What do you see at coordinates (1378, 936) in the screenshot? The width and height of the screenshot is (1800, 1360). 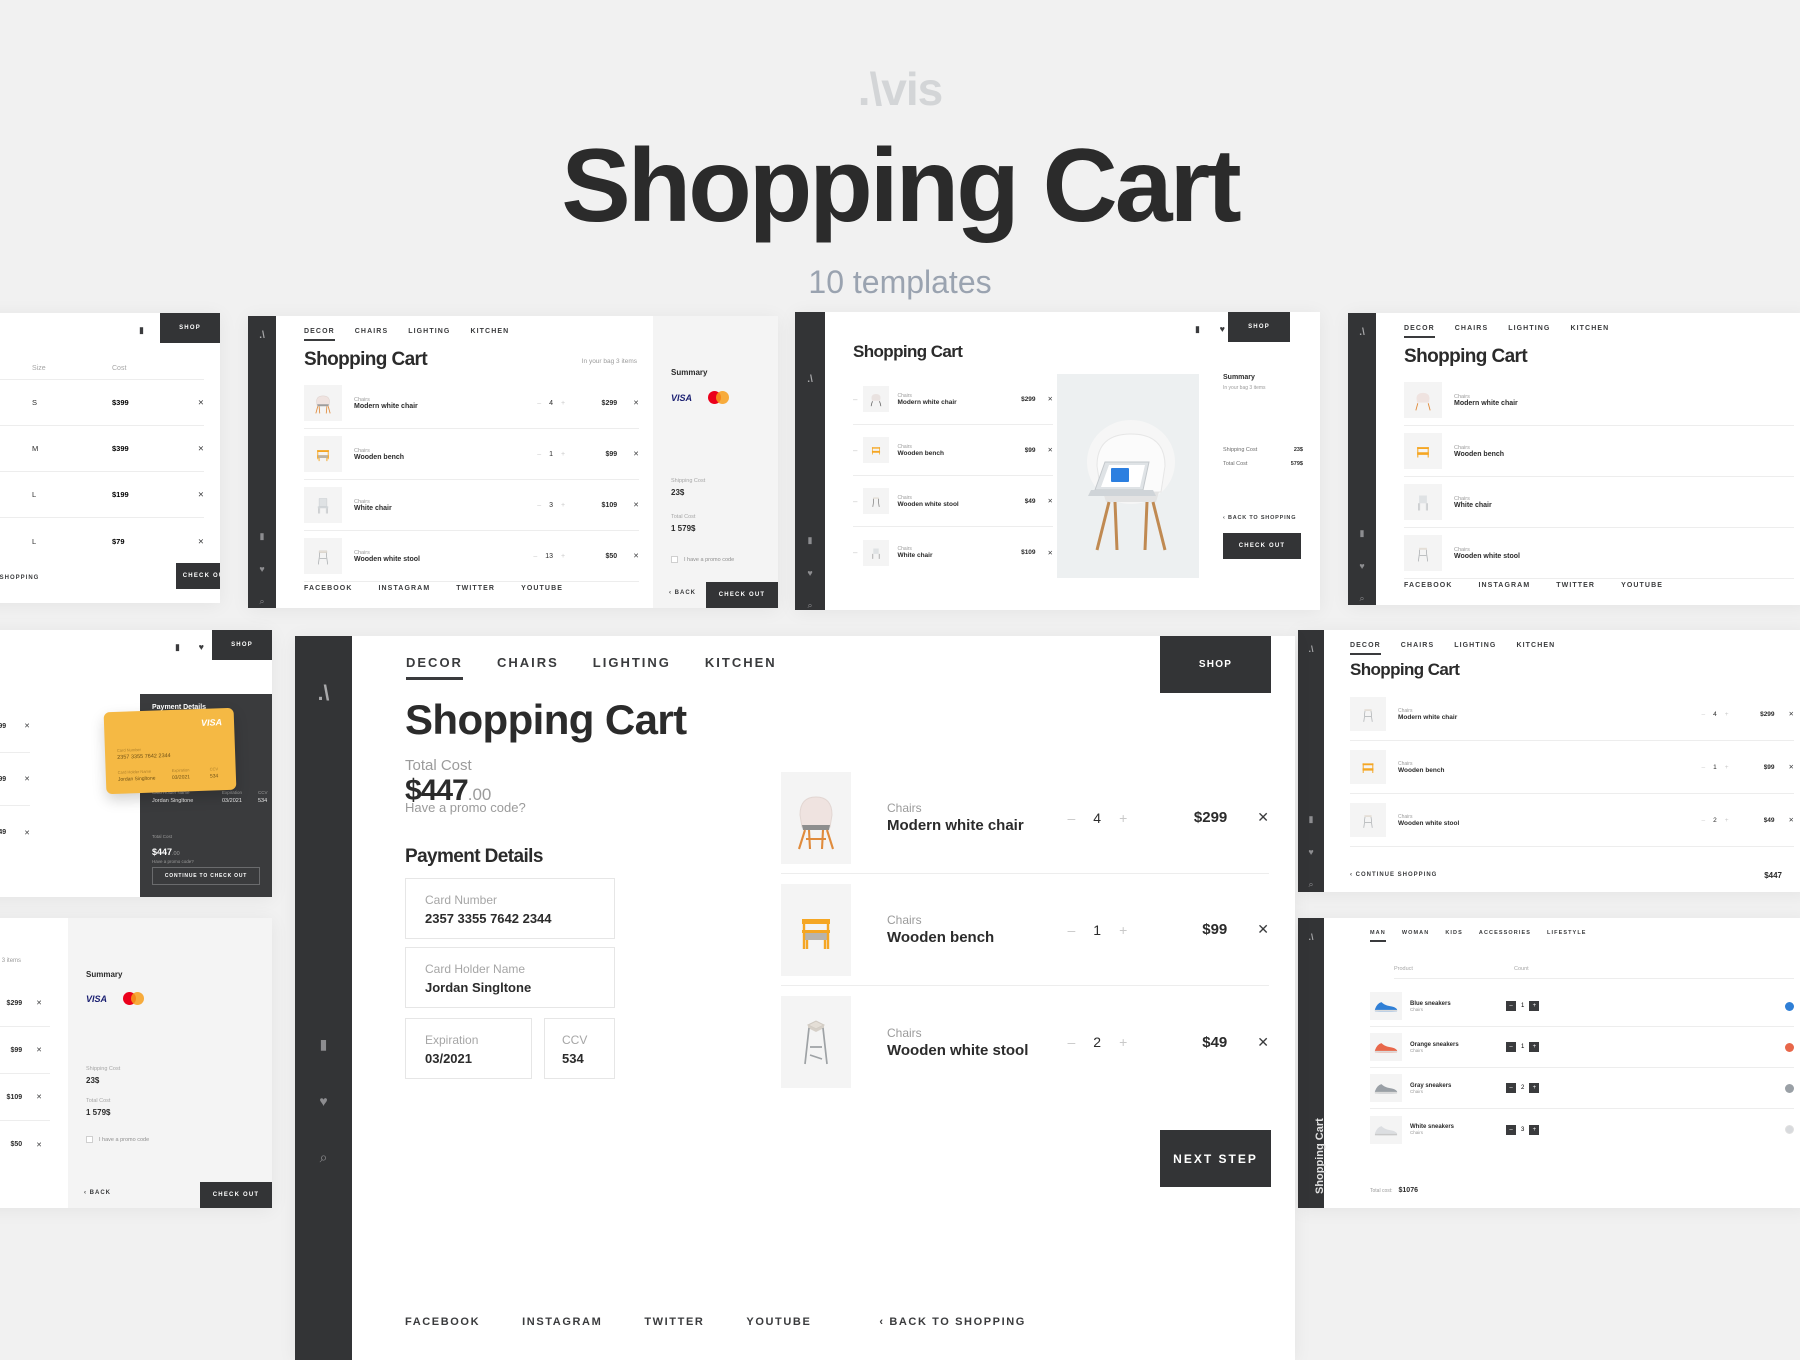 I see `nav-item-man: MAN` at bounding box center [1378, 936].